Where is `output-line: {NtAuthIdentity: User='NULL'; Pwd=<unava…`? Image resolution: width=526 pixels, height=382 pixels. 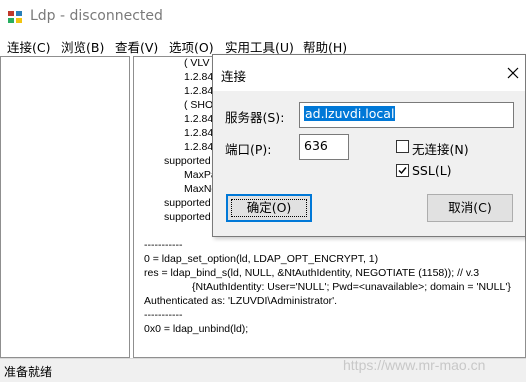 output-line: {NtAuthIdentity: User='NULL'; Pwd=<unava… is located at coordinates (351, 287).